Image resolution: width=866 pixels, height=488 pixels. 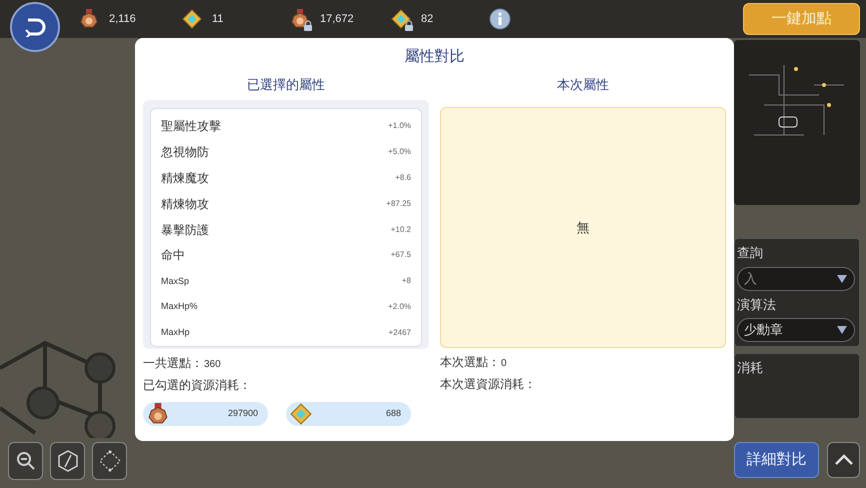 What do you see at coordinates (337, 19) in the screenshot?
I see `resource-count: 17,672` at bounding box center [337, 19].